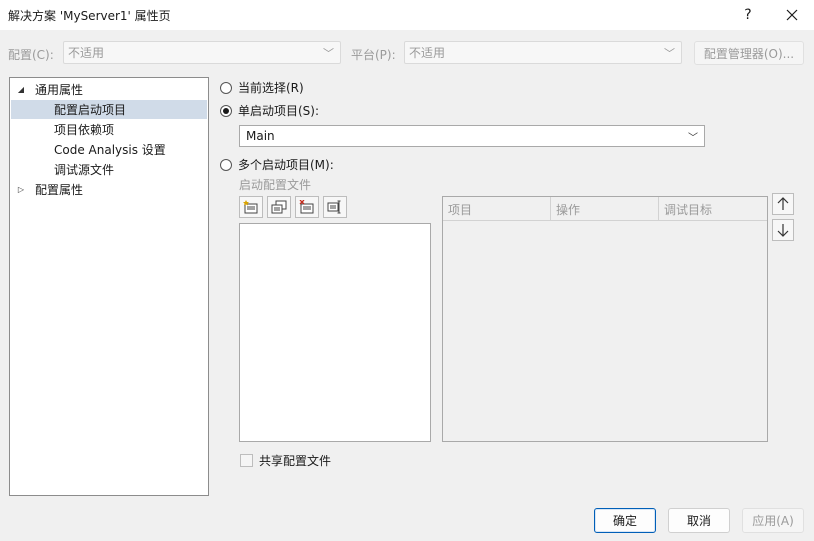 The width and height of the screenshot is (814, 541). I want to click on apply-button: 应用(A), so click(773, 520).